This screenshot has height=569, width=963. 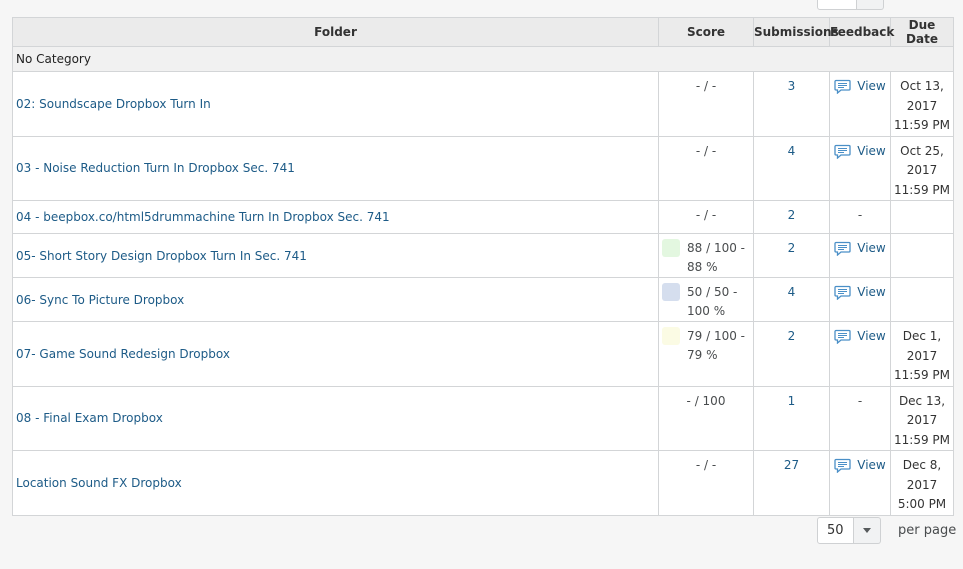 I want to click on due-date-line: Oct 25,, so click(x=922, y=150).